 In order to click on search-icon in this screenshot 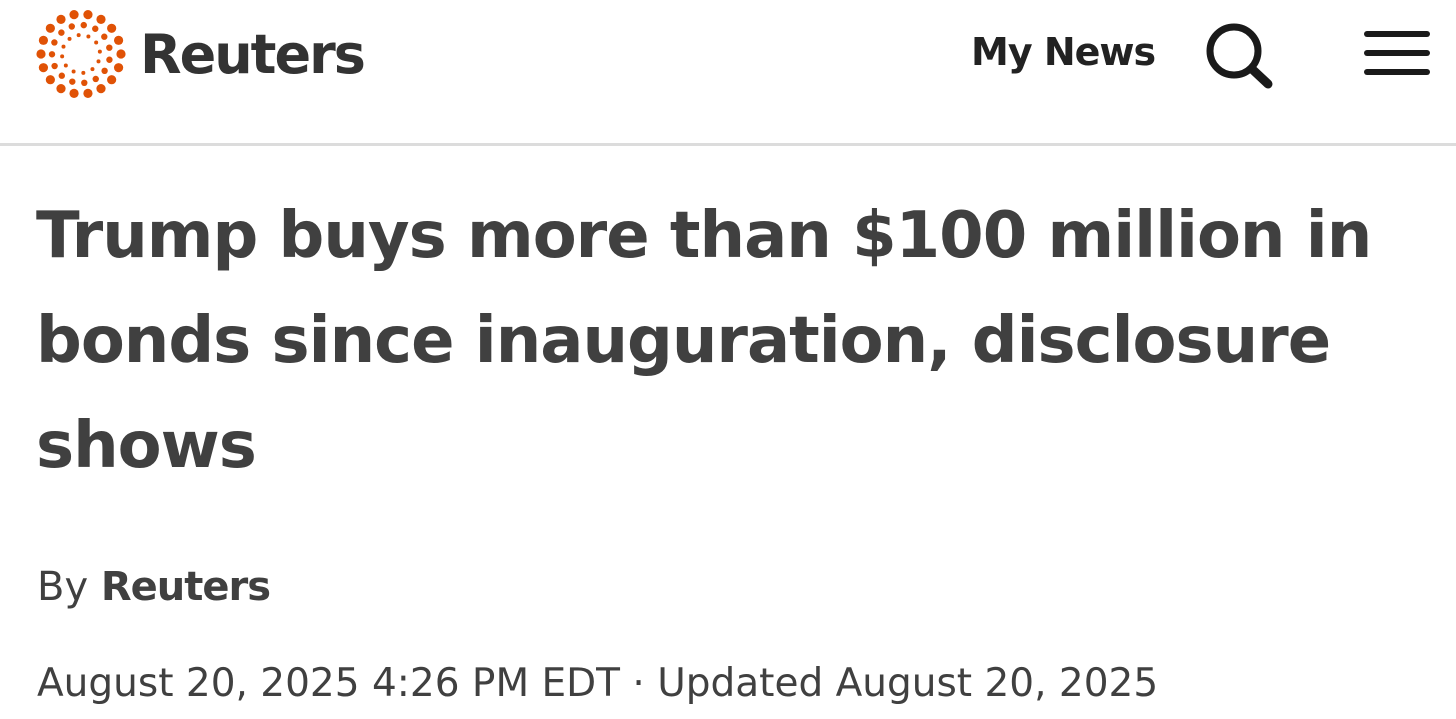, I will do `click(1239, 56)`.